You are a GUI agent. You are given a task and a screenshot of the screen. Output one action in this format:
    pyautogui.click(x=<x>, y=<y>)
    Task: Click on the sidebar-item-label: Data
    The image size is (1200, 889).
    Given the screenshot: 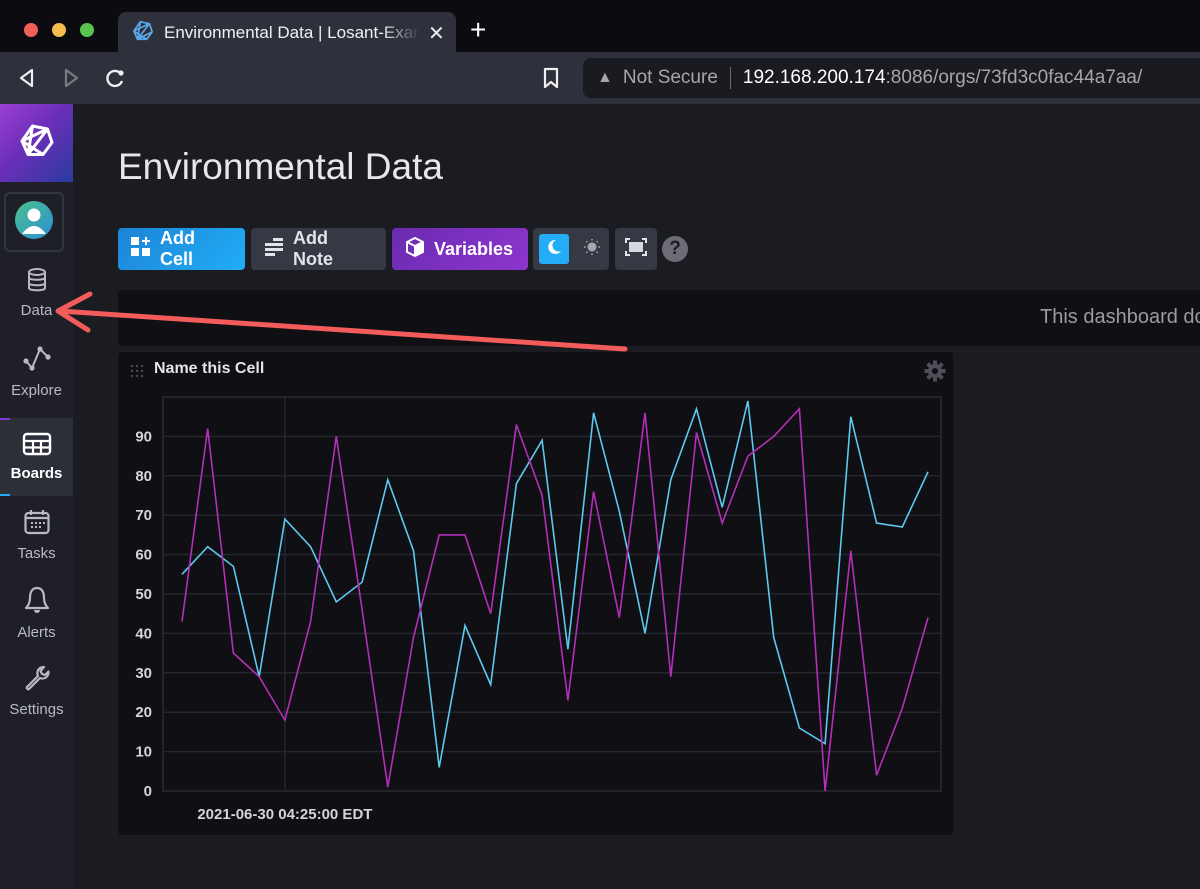 What is the action you would take?
    pyautogui.click(x=36, y=310)
    